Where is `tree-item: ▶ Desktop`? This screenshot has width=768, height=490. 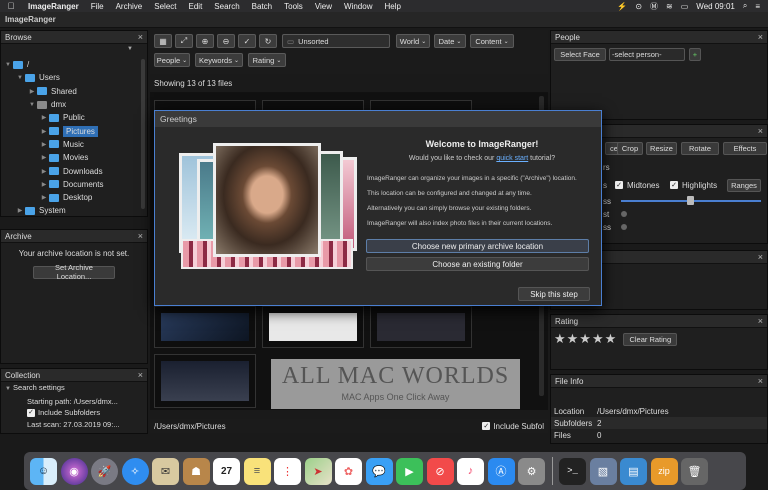 tree-item: ▶ Desktop is located at coordinates (74, 197).